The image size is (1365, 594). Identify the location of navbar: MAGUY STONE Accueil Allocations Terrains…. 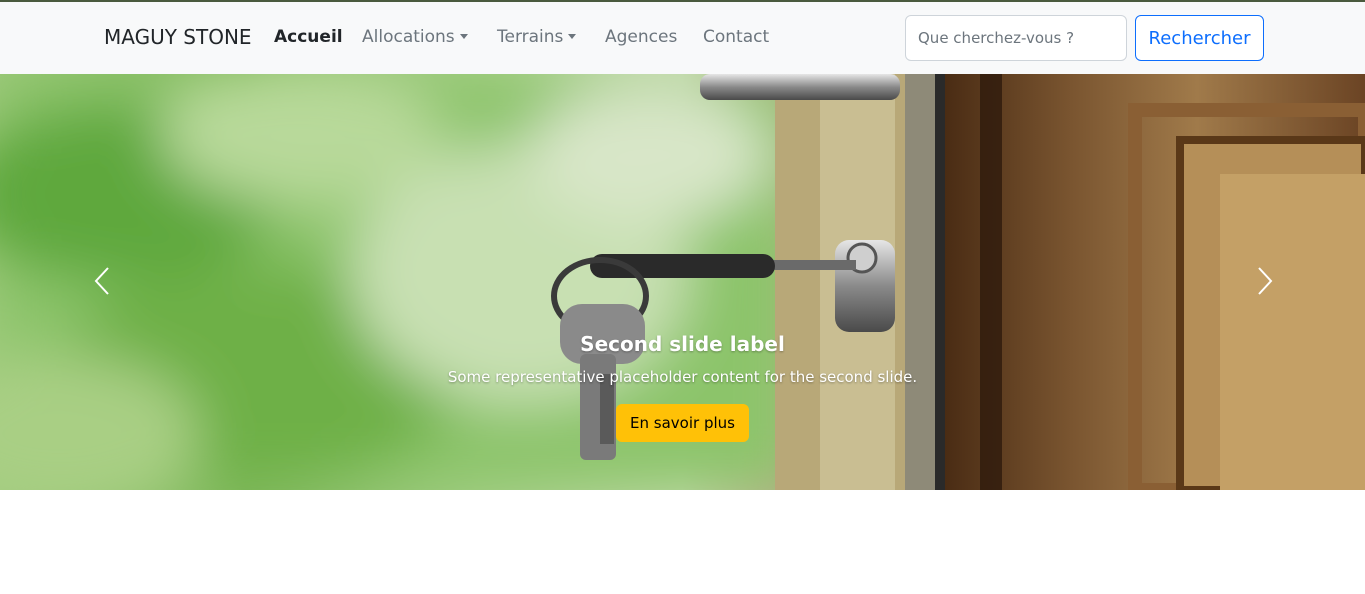
(682, 38).